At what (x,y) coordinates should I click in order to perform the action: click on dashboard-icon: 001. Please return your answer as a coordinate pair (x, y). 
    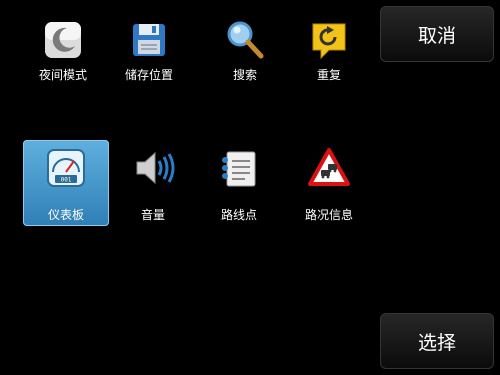
    Looking at the image, I should click on (66, 168).